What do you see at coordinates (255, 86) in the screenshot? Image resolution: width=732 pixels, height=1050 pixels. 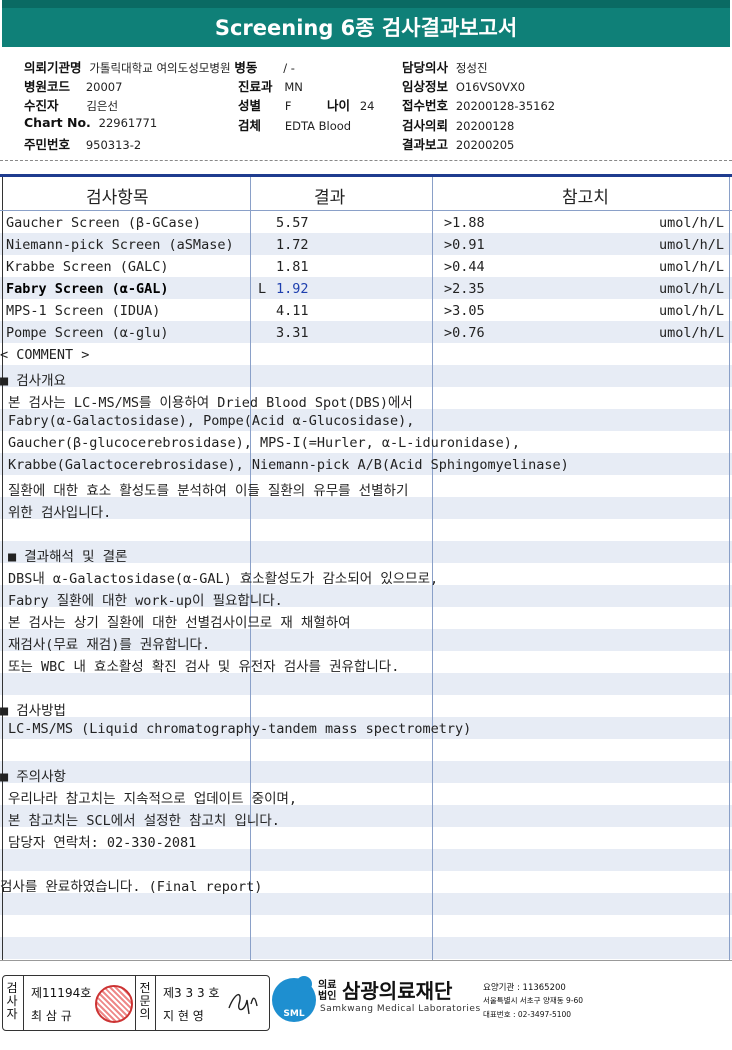 I see `info-label: 진료과` at bounding box center [255, 86].